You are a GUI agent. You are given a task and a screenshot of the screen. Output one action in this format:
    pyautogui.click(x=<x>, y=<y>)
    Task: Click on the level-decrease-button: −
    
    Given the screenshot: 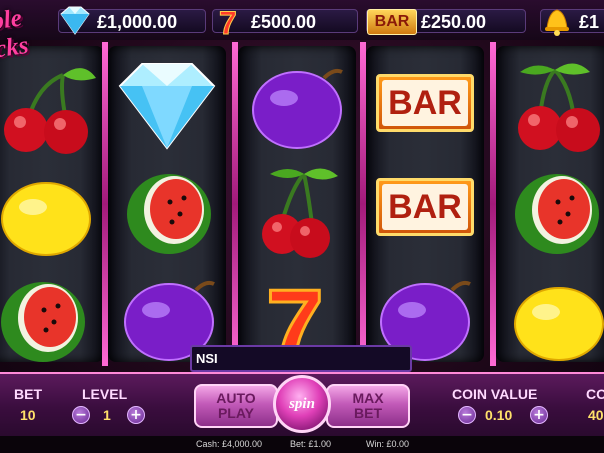 What is the action you would take?
    pyautogui.click(x=81, y=415)
    